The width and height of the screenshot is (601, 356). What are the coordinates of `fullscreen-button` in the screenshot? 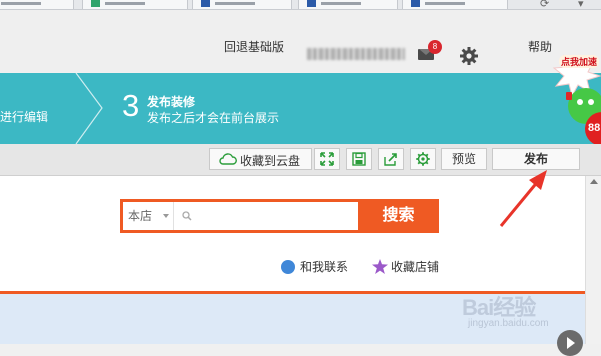 It's located at (327, 159).